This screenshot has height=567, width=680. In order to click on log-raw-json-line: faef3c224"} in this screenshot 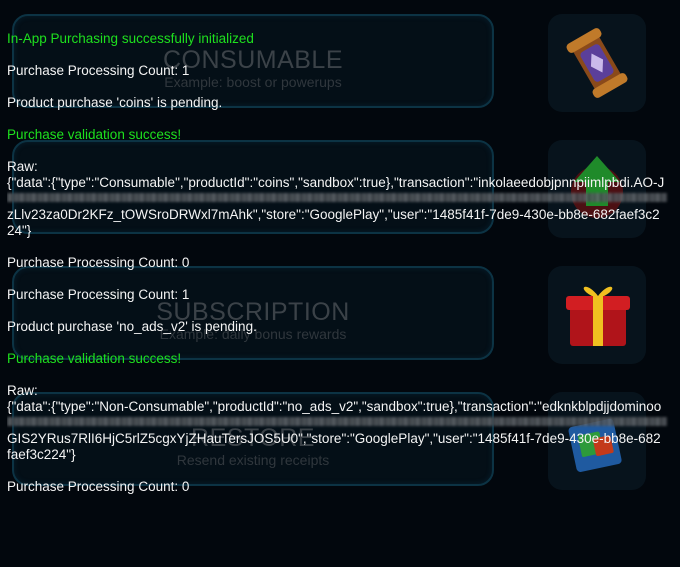, I will do `click(41, 454)`.